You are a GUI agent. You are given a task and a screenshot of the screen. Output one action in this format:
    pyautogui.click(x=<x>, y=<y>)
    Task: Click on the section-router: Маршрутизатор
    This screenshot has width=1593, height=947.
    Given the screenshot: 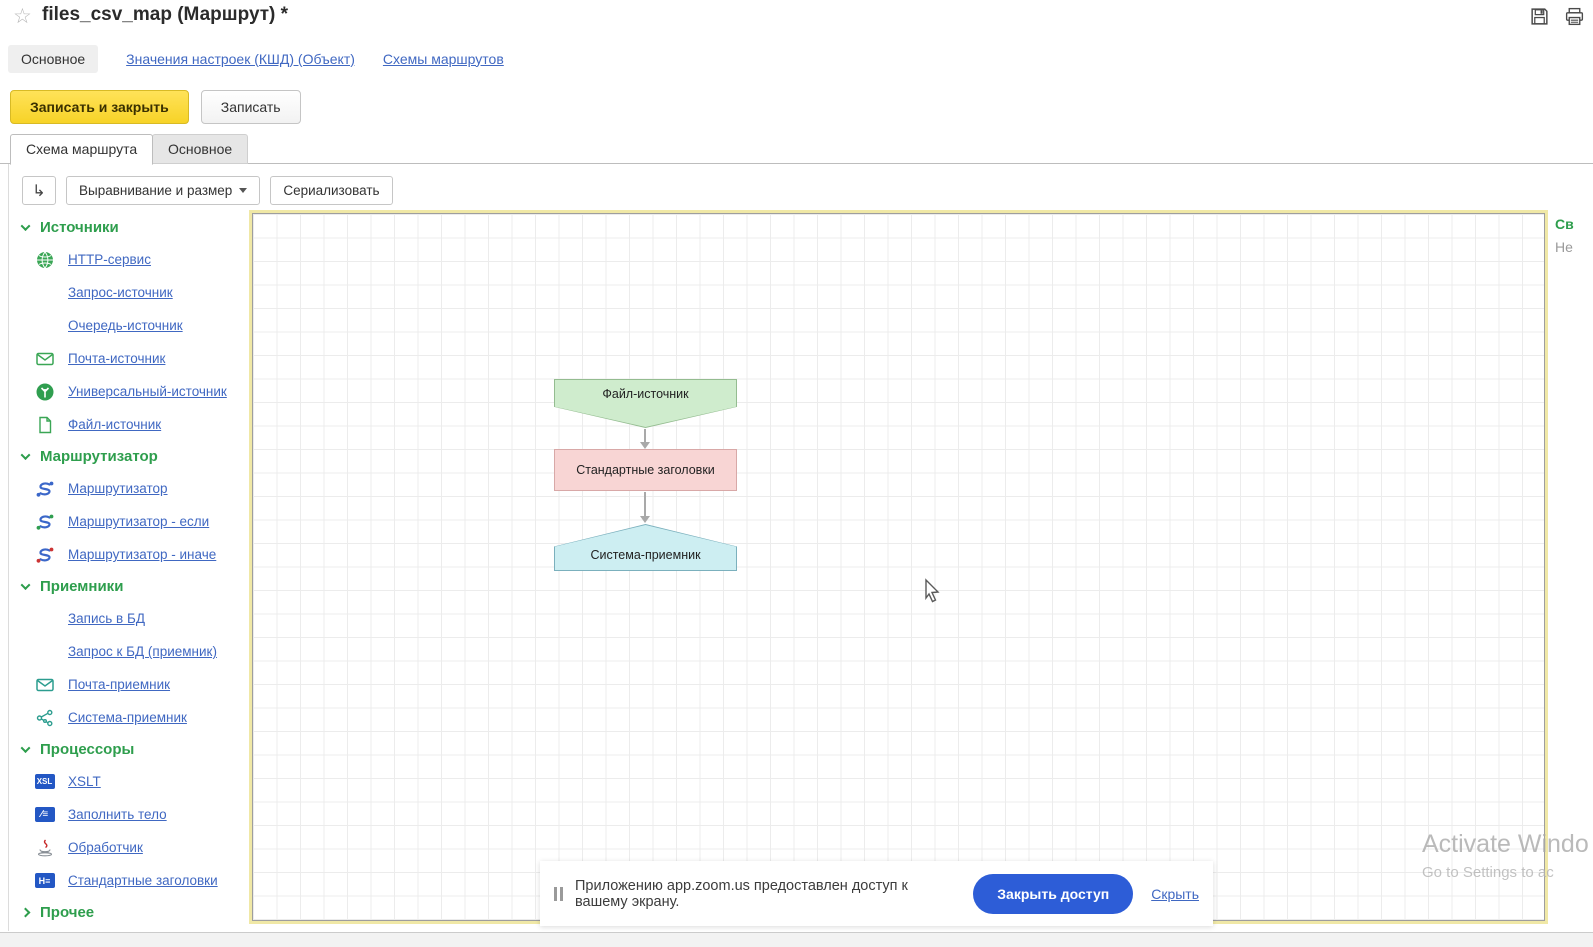 What is the action you would take?
    pyautogui.click(x=130, y=456)
    